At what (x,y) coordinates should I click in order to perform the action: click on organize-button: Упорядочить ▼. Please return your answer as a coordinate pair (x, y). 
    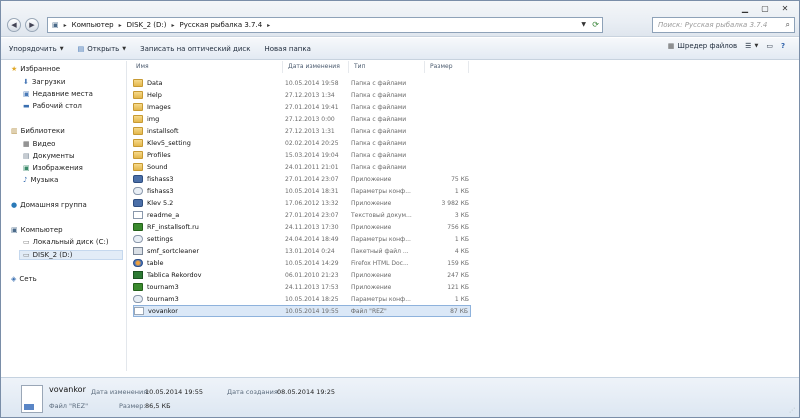
    Looking at the image, I should click on (36, 49).